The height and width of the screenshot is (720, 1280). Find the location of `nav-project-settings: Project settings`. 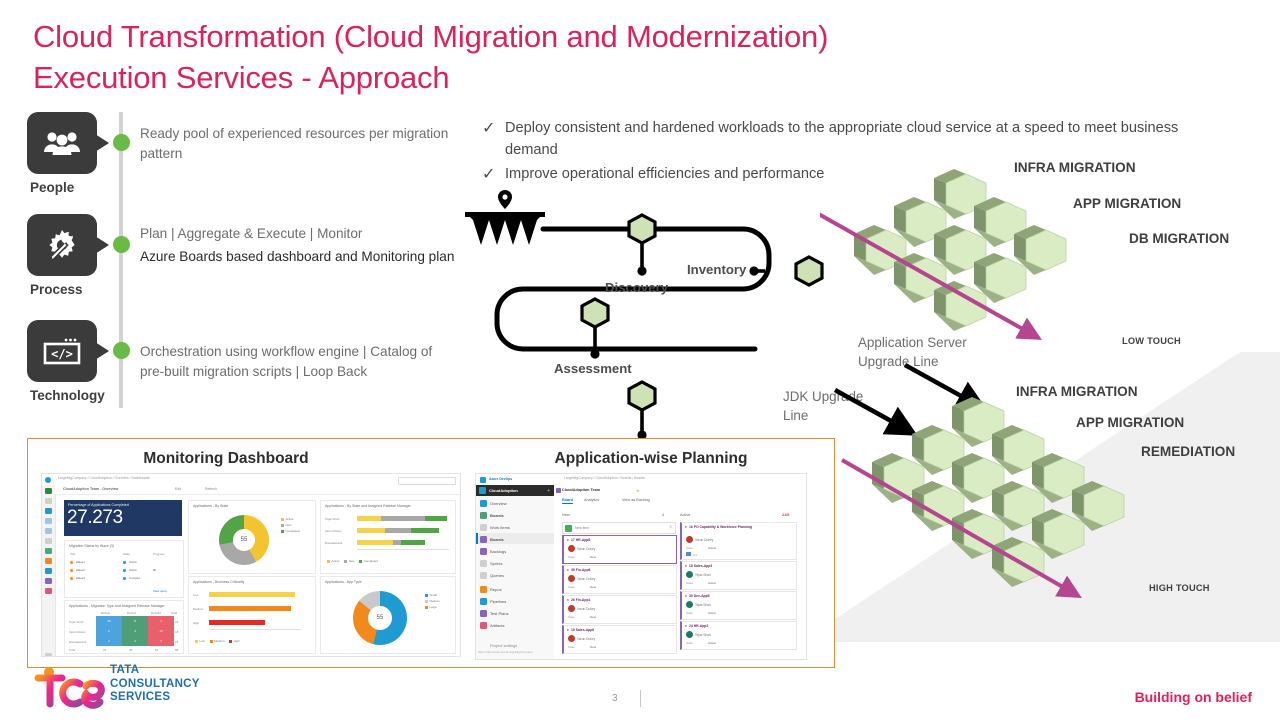

nav-project-settings: Project settings is located at coordinates (503, 645).